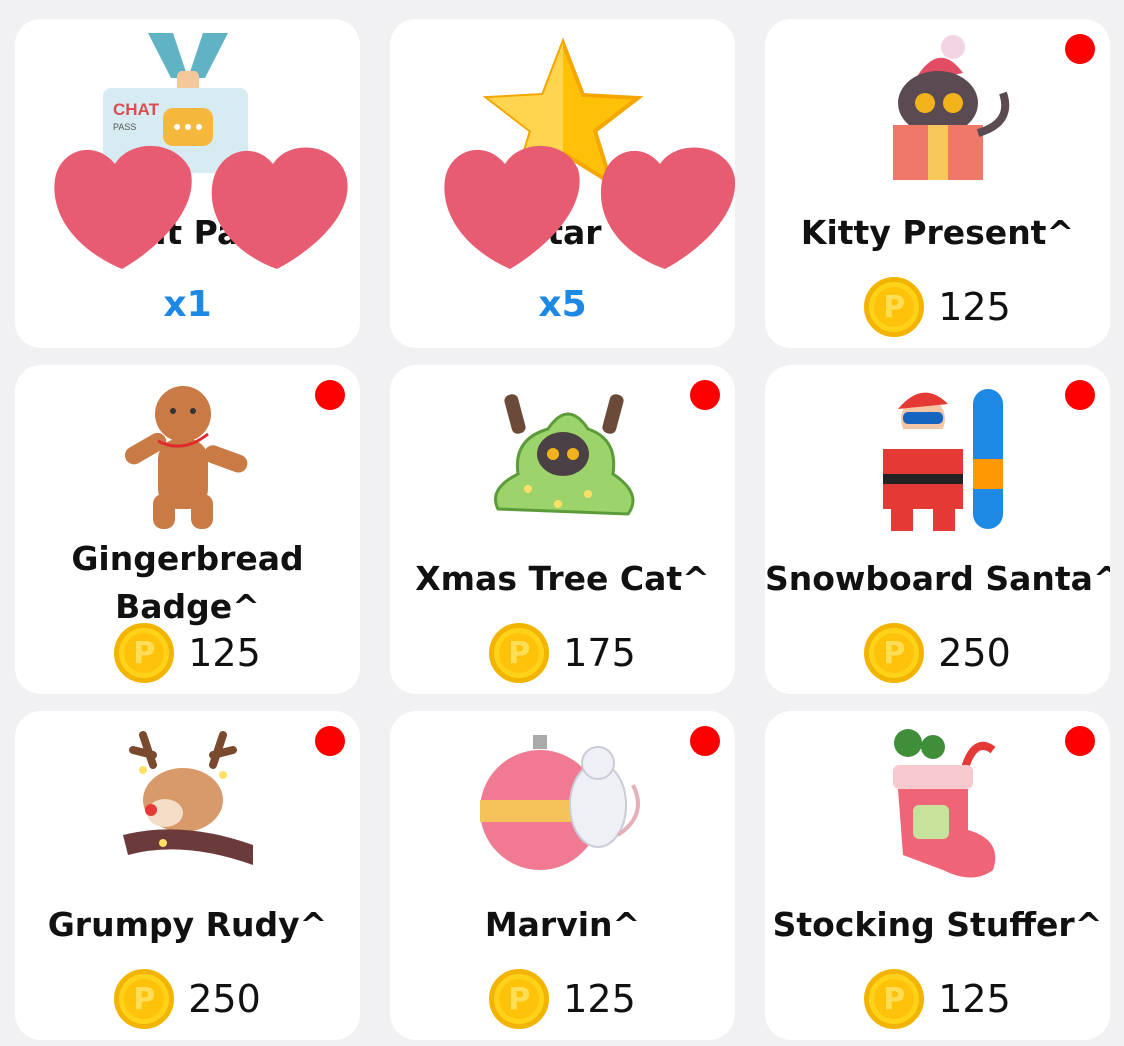 The width and height of the screenshot is (1124, 1046). What do you see at coordinates (937, 924) in the screenshot?
I see `item-name: Stocking Stuffer^` at bounding box center [937, 924].